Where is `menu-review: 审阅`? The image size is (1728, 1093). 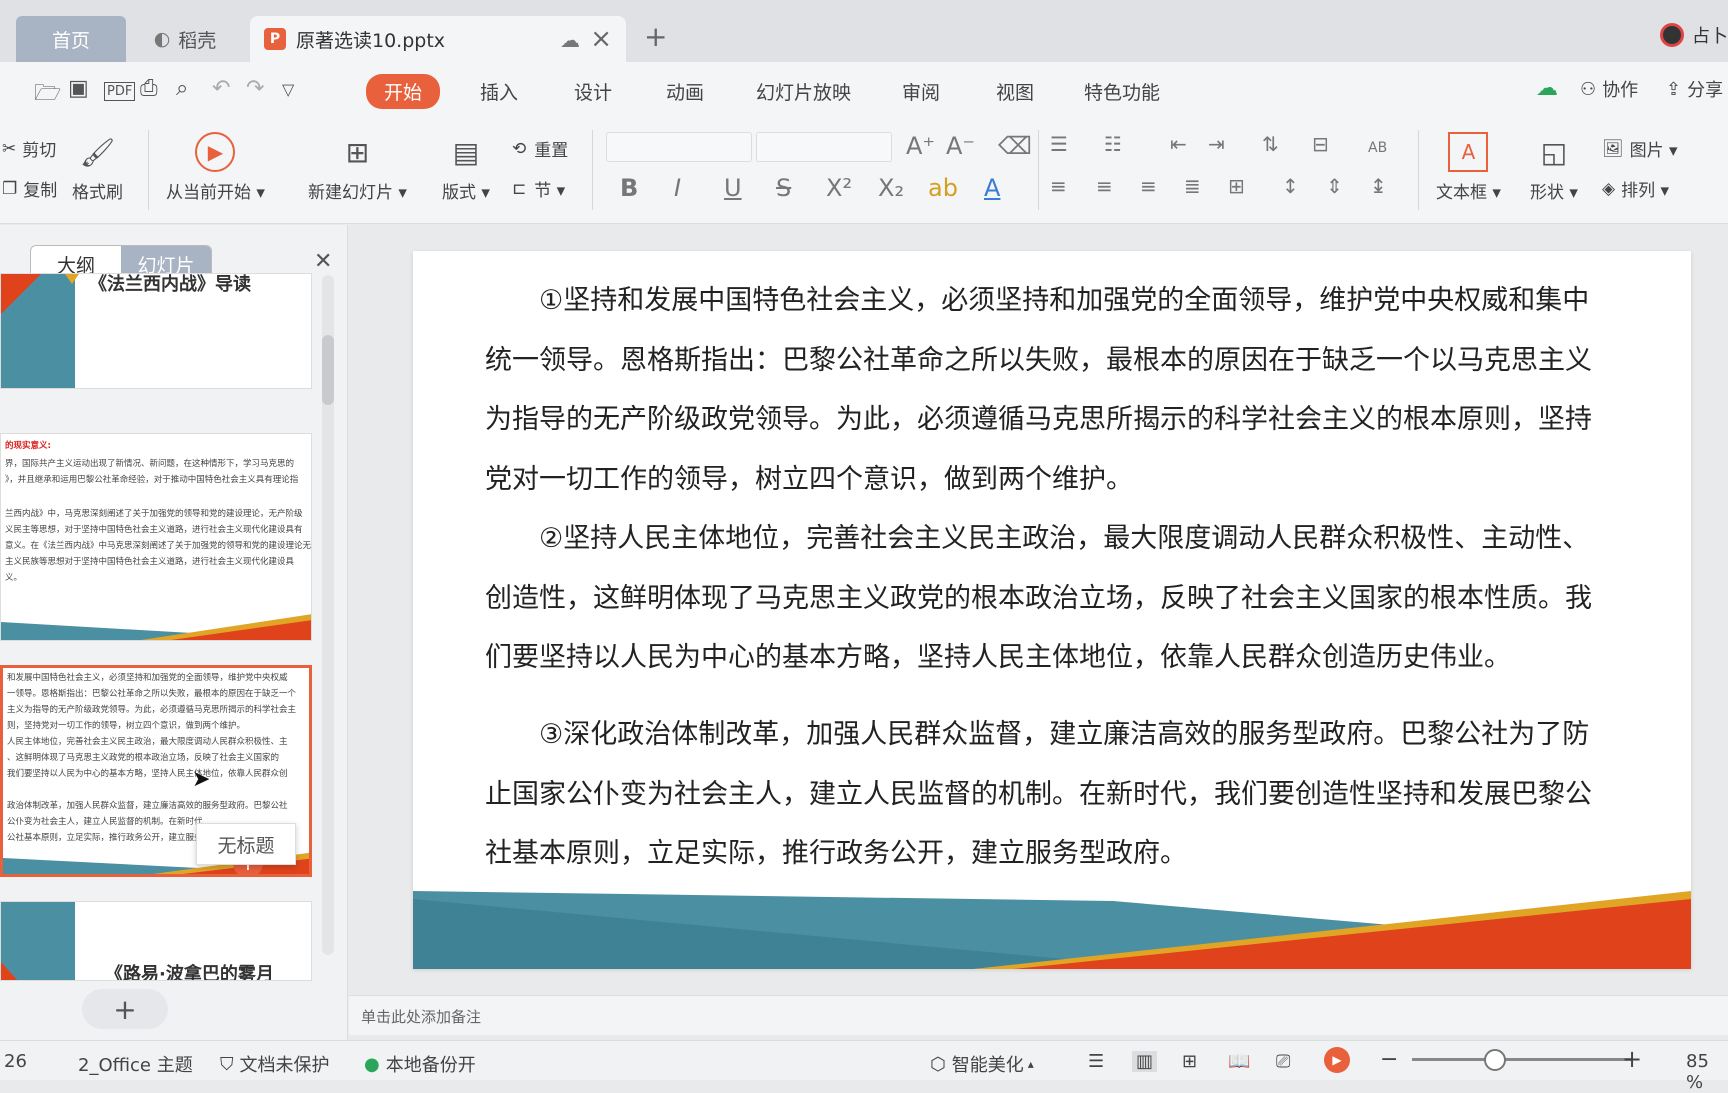
menu-review: 审阅 is located at coordinates (921, 91).